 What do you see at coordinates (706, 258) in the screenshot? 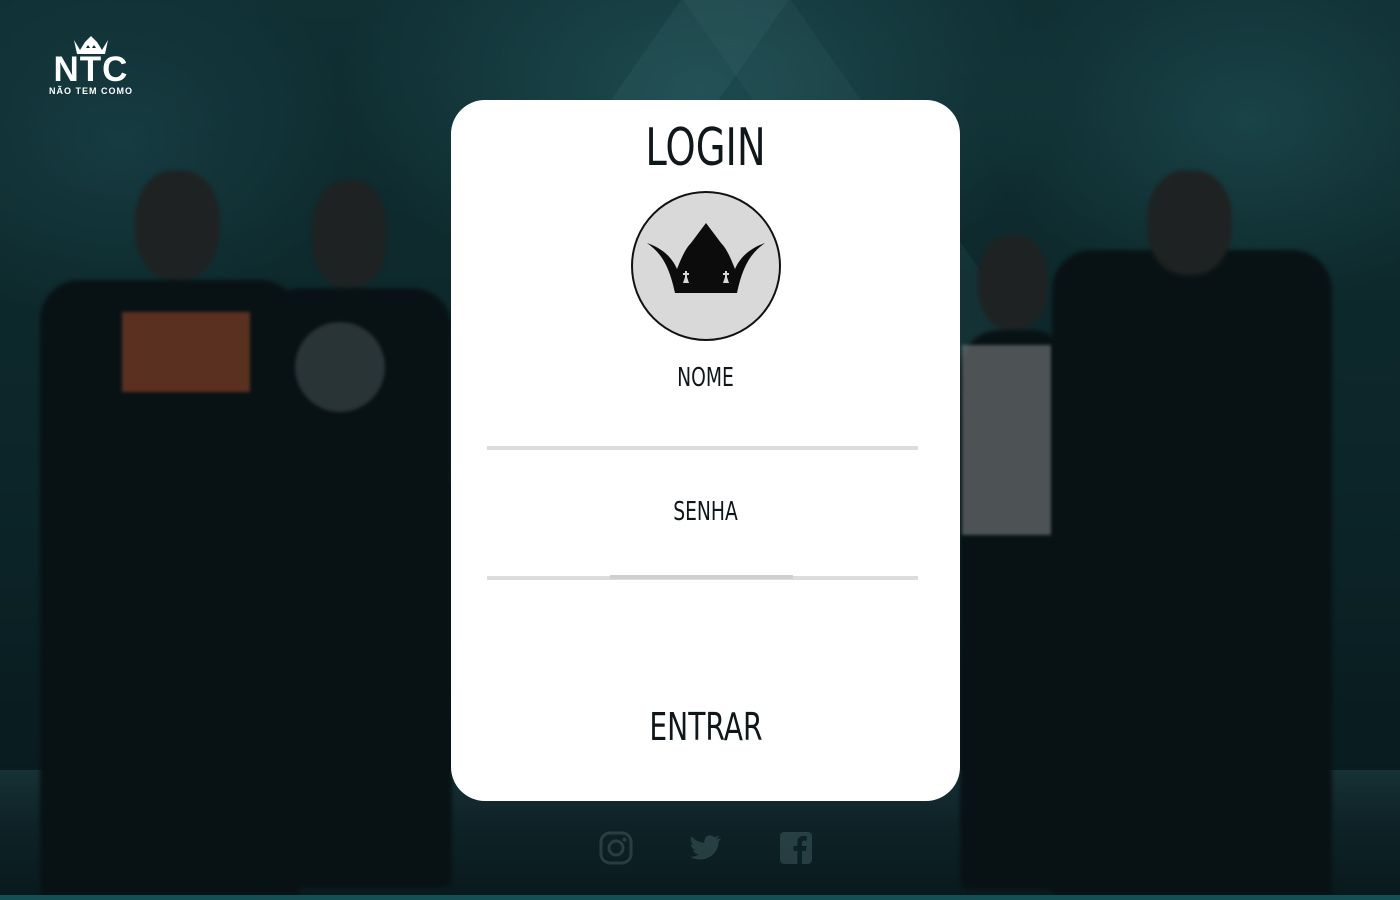
I see `crown-icon` at bounding box center [706, 258].